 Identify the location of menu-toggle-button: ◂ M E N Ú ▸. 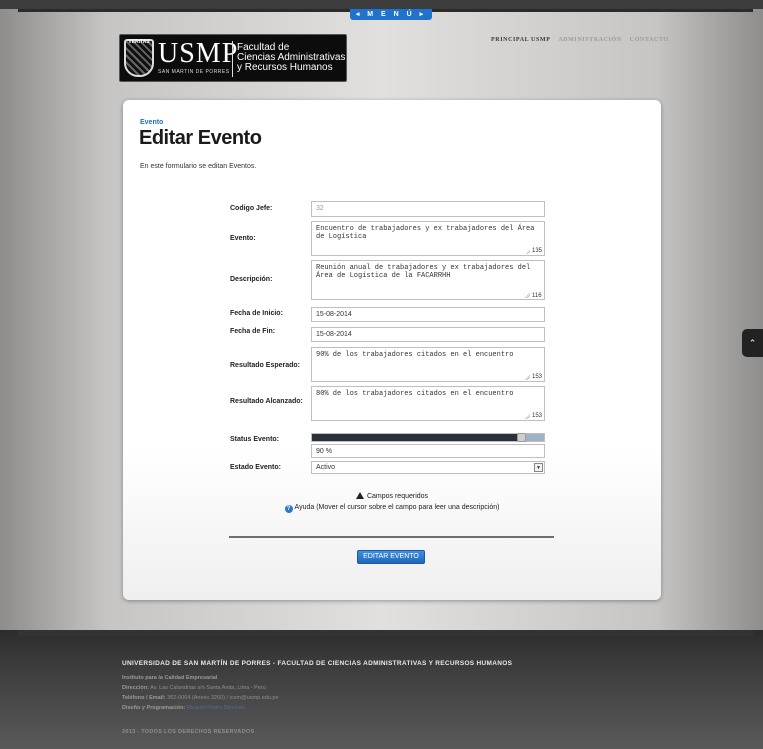
(391, 14).